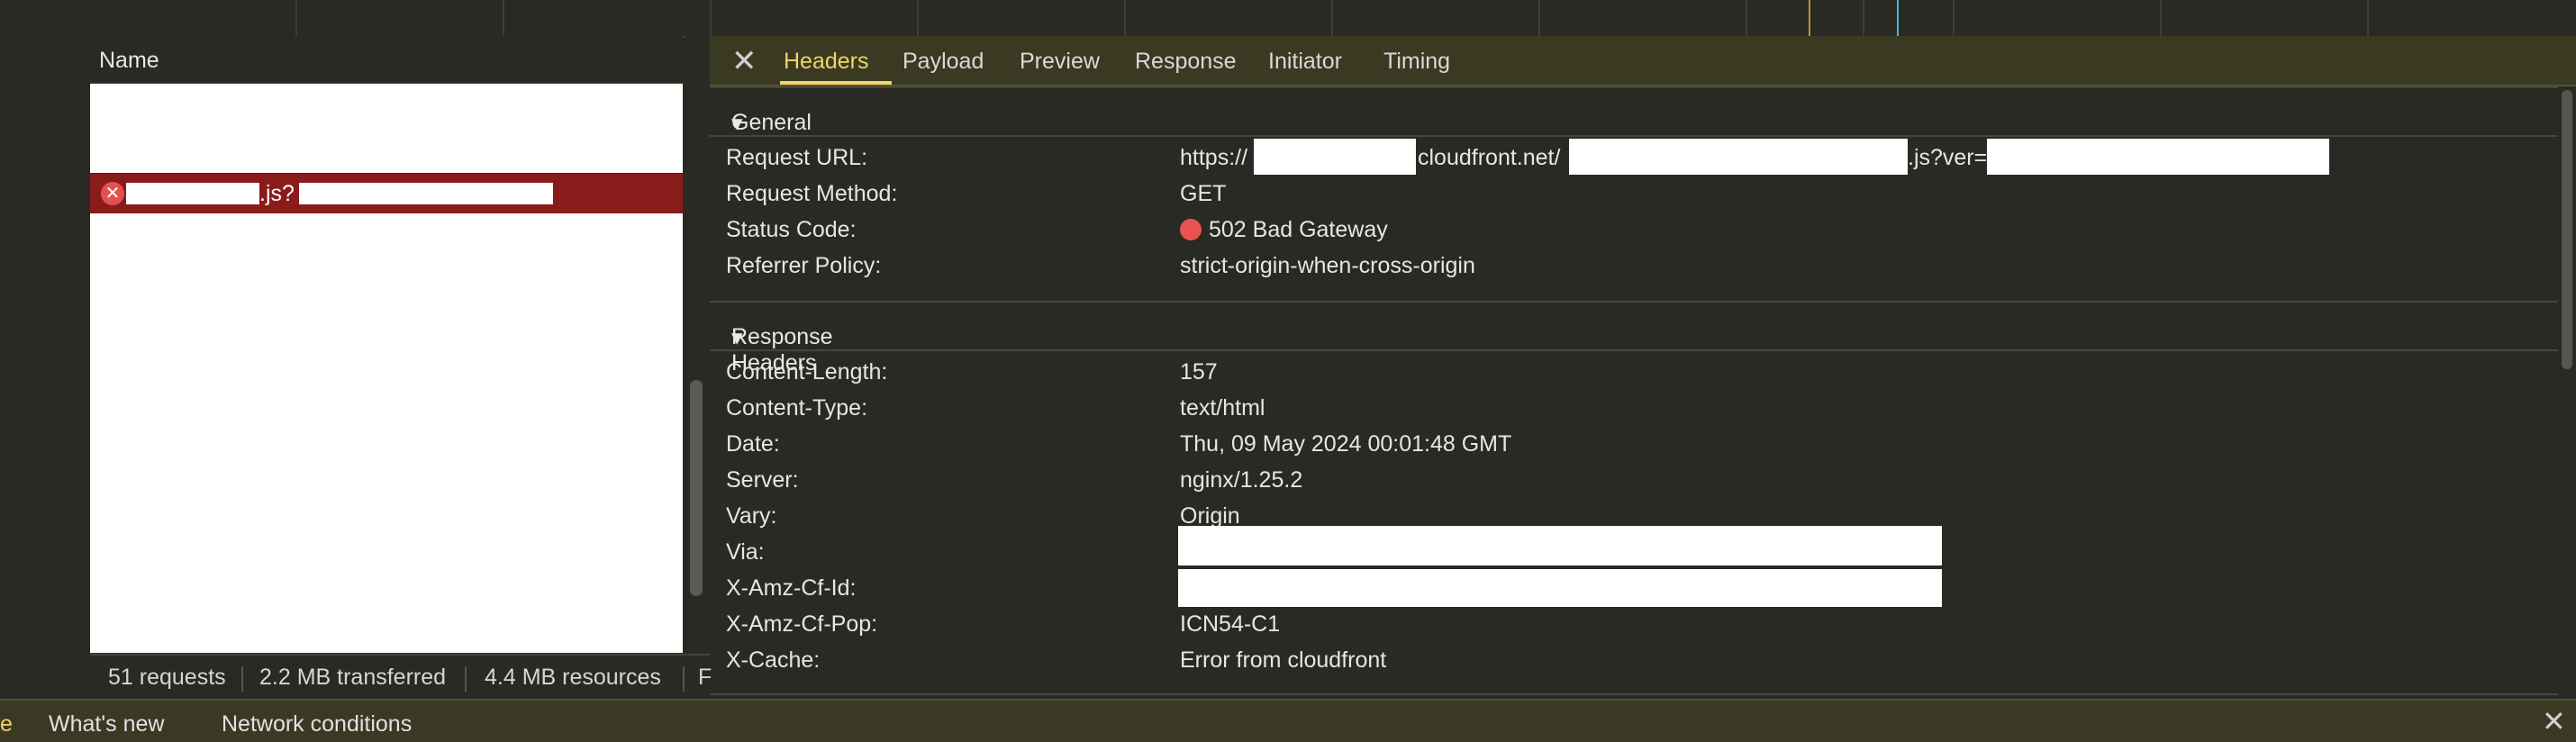 The image size is (2576, 742). What do you see at coordinates (192, 194) in the screenshot?
I see `redacted-filename` at bounding box center [192, 194].